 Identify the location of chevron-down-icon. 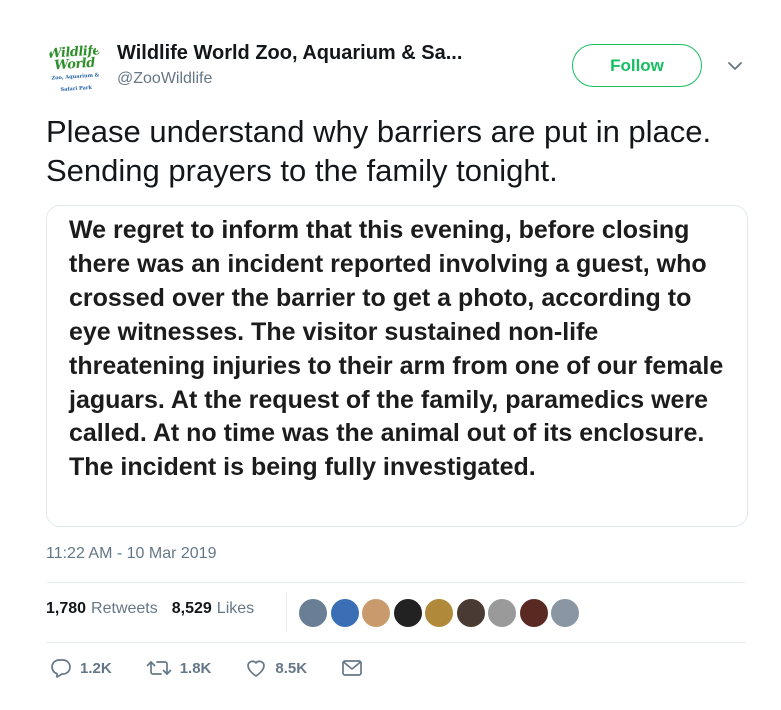
(735, 66).